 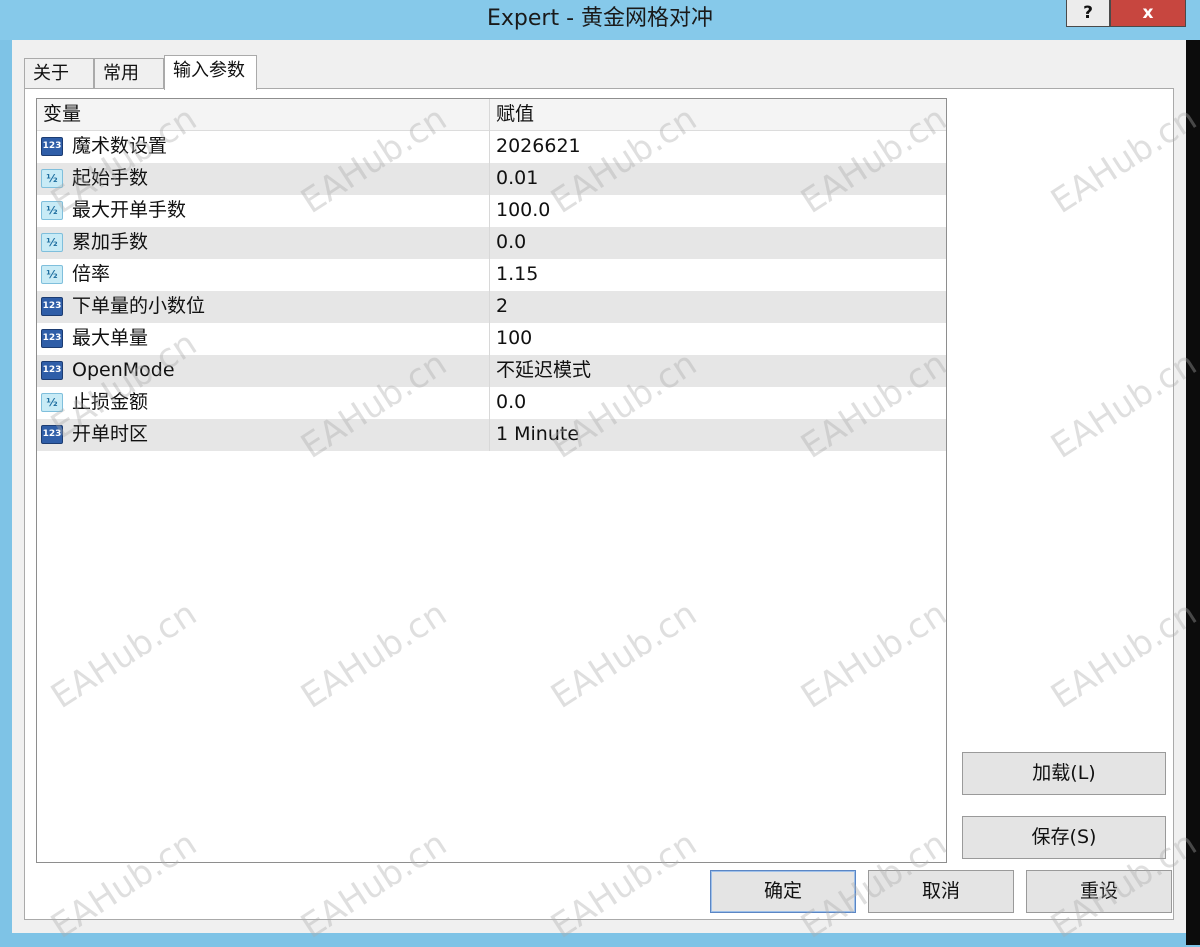 What do you see at coordinates (523, 211) in the screenshot?
I see `param-value: 100.0` at bounding box center [523, 211].